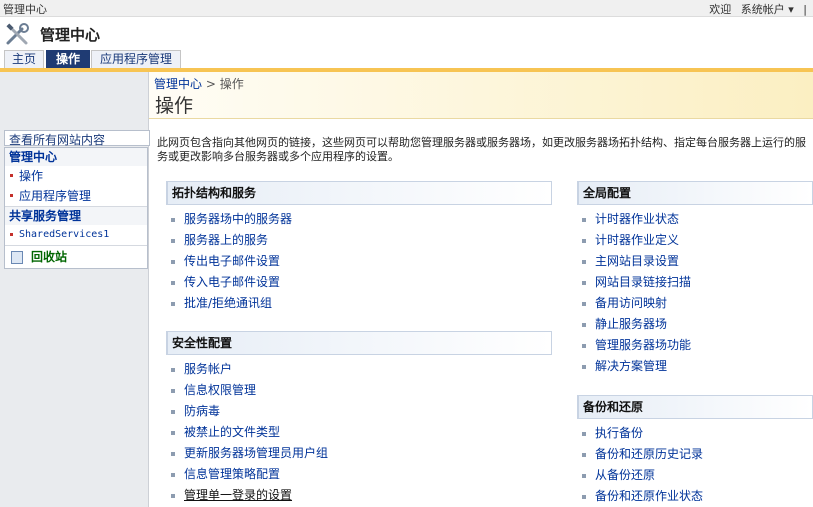 This screenshot has width=813, height=507. What do you see at coordinates (232, 282) in the screenshot?
I see `link-incoming-email: 传入电子邮件设置` at bounding box center [232, 282].